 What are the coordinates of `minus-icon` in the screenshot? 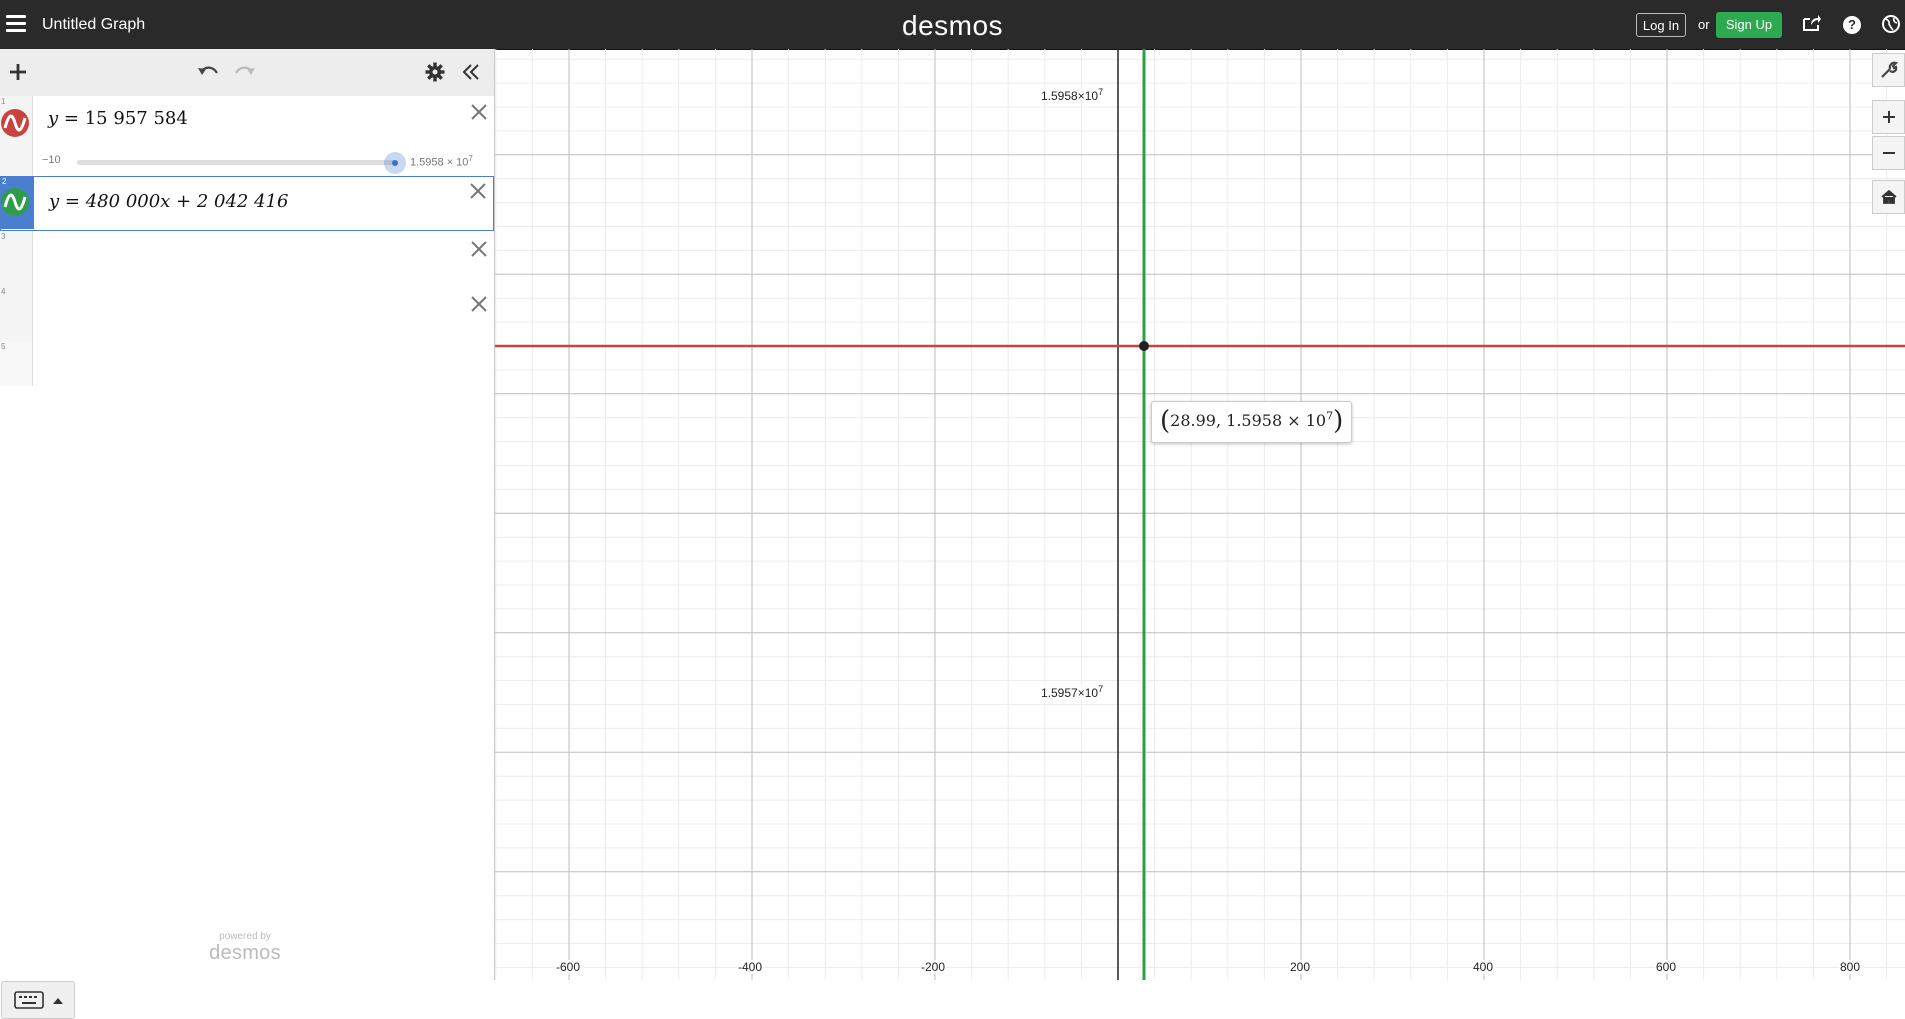 It's located at (1888, 153).